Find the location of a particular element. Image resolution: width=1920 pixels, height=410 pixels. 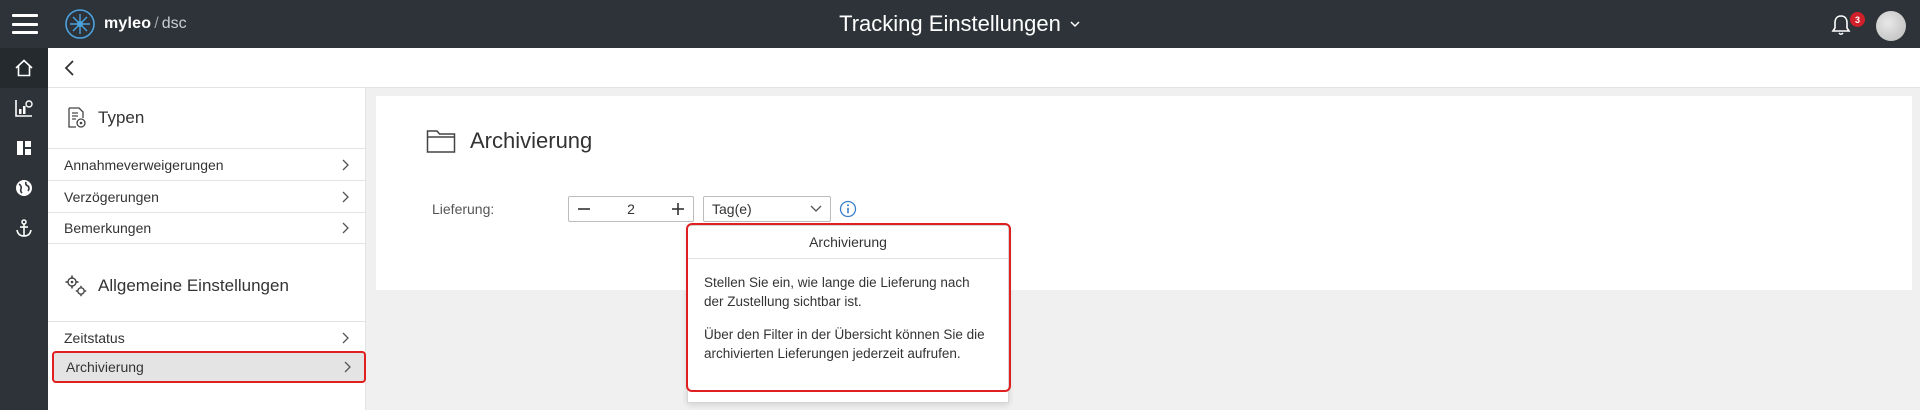

nav-item-verzoegerungen: Verzögerungen is located at coordinates (207, 196).